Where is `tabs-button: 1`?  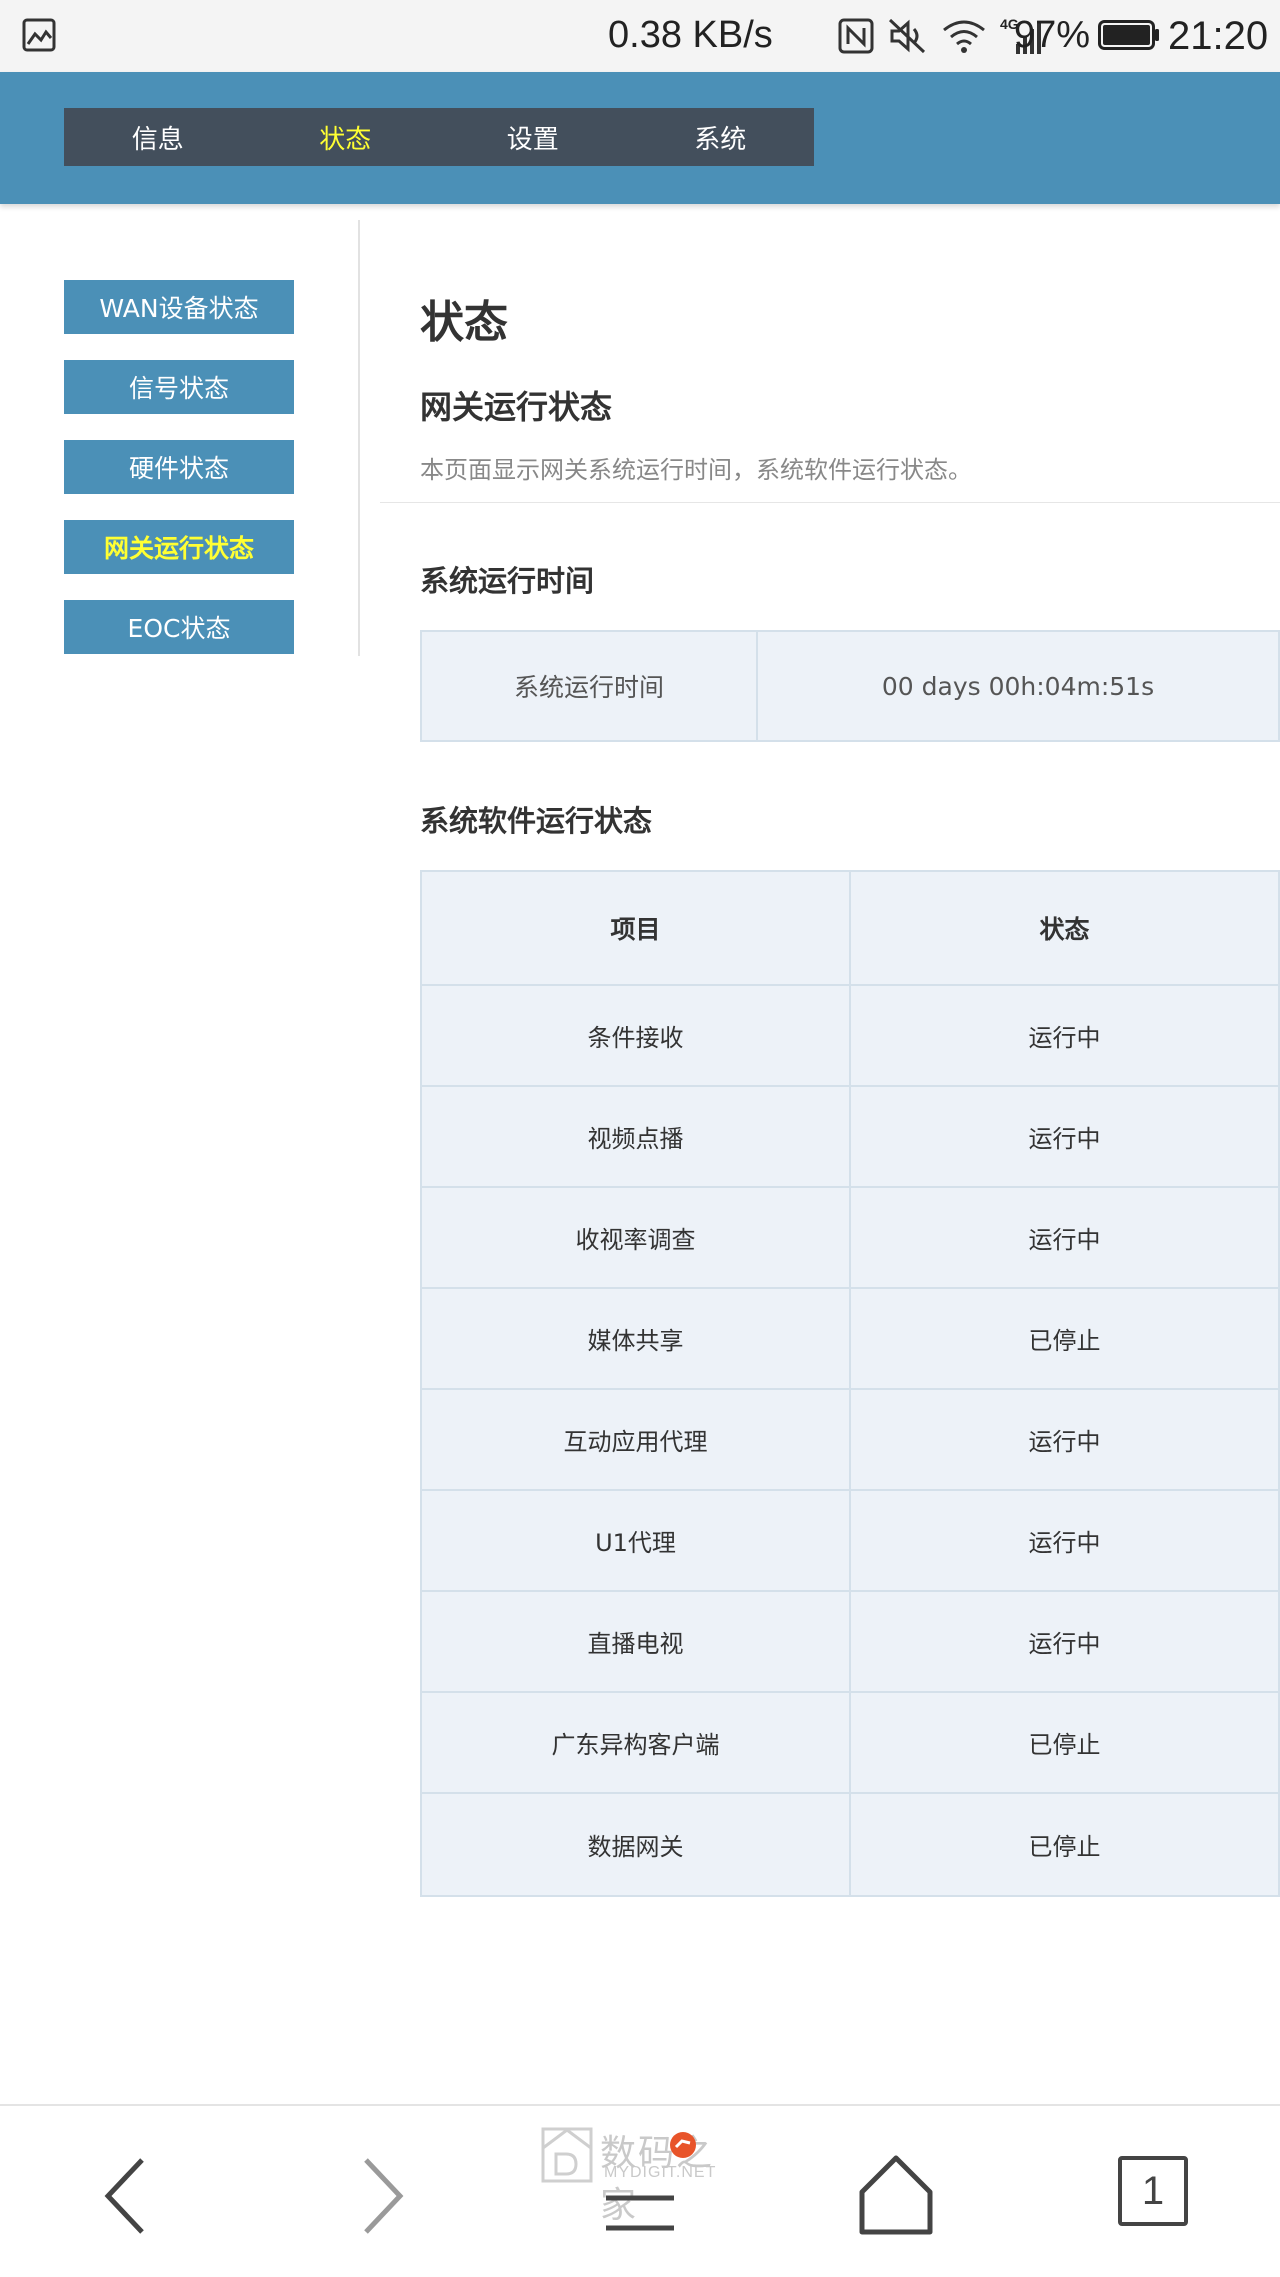
tabs-button: 1 is located at coordinates (1152, 2196).